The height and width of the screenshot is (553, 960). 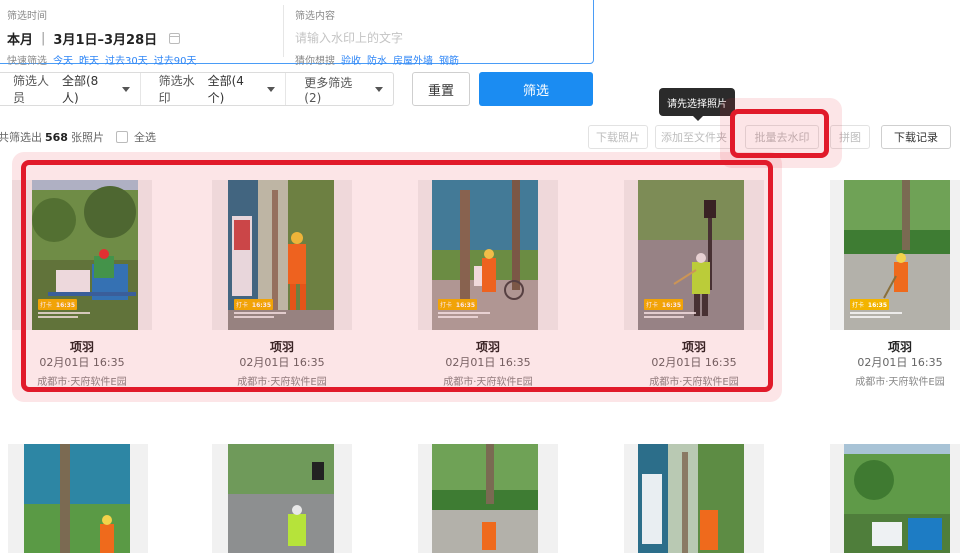 I want to click on quick-filter-today: 今天, so click(x=63, y=59).